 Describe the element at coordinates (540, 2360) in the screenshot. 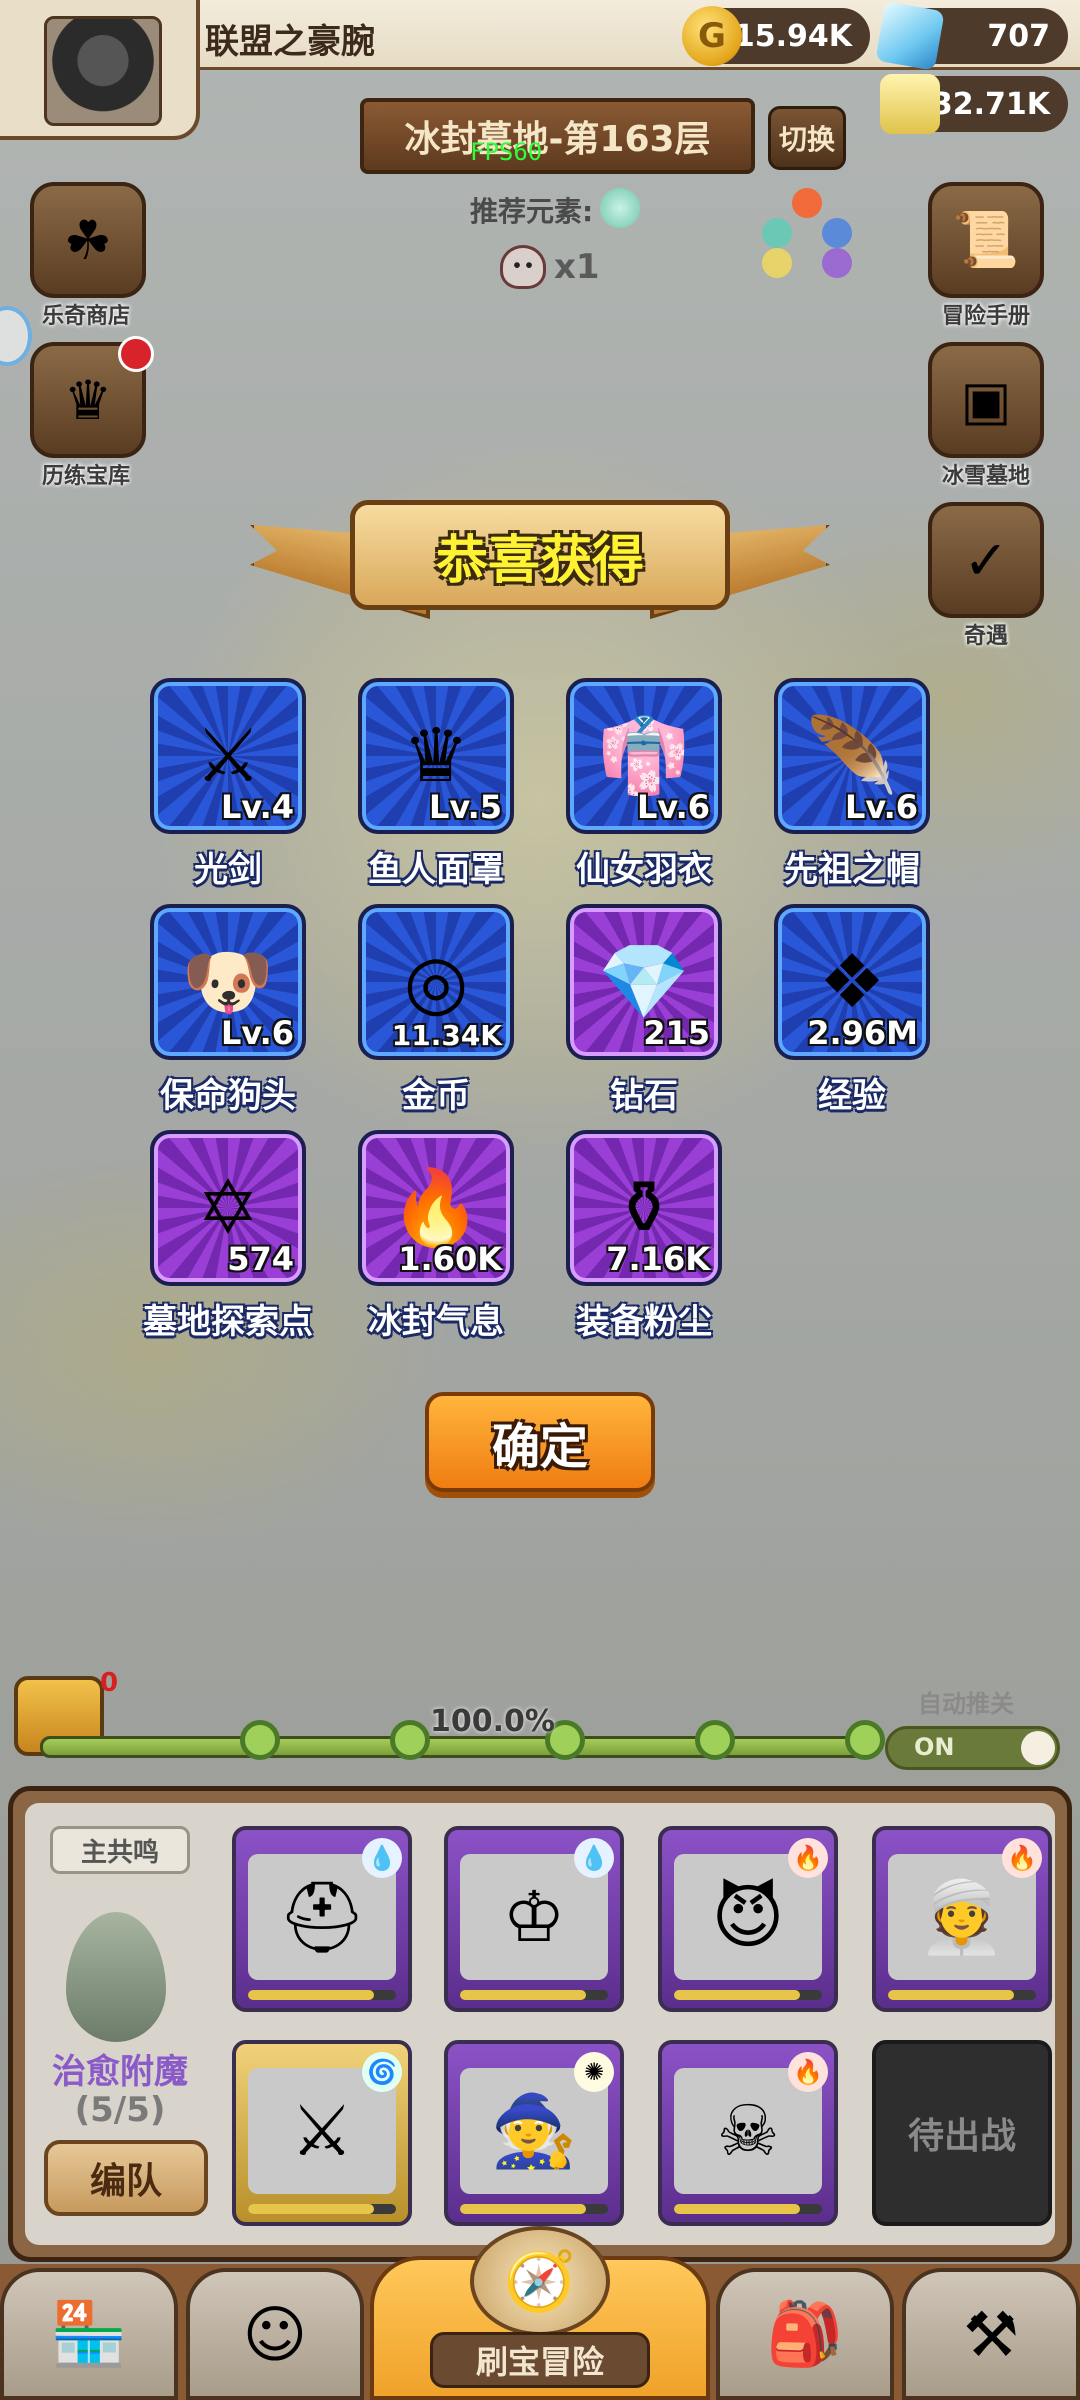

I see `nav-adventure-label: 刷宝冒险` at that location.